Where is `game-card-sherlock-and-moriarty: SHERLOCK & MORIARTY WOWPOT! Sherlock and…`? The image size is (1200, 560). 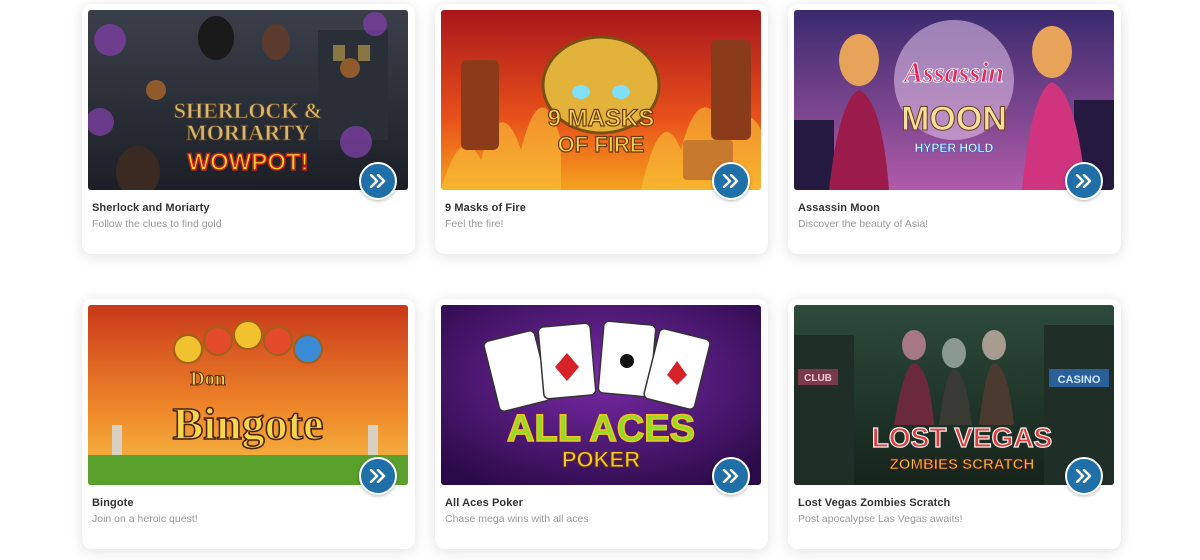 game-card-sherlock-and-moriarty: SHERLOCK & MORIARTY WOWPOT! Sherlock and… is located at coordinates (248, 129).